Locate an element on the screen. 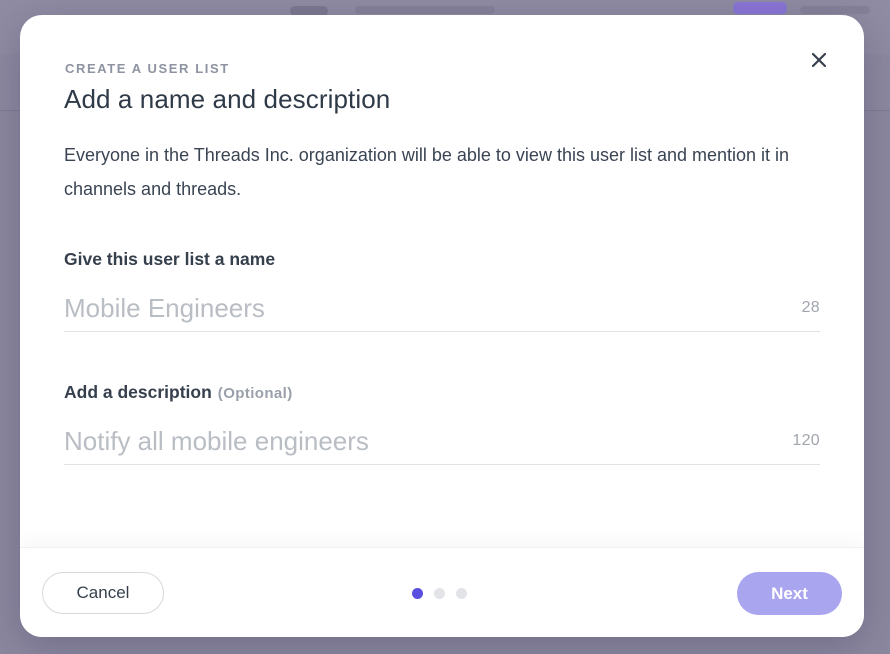  close-icon is located at coordinates (819, 60).